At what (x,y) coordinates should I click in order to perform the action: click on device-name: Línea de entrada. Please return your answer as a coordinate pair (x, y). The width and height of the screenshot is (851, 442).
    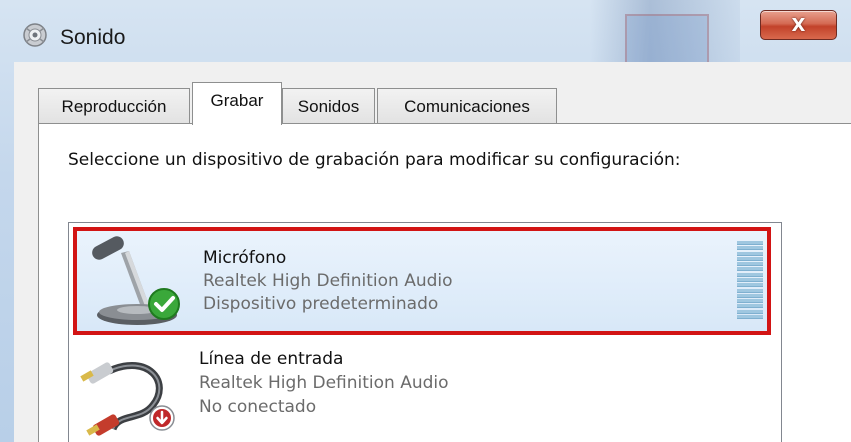
    Looking at the image, I should click on (271, 359).